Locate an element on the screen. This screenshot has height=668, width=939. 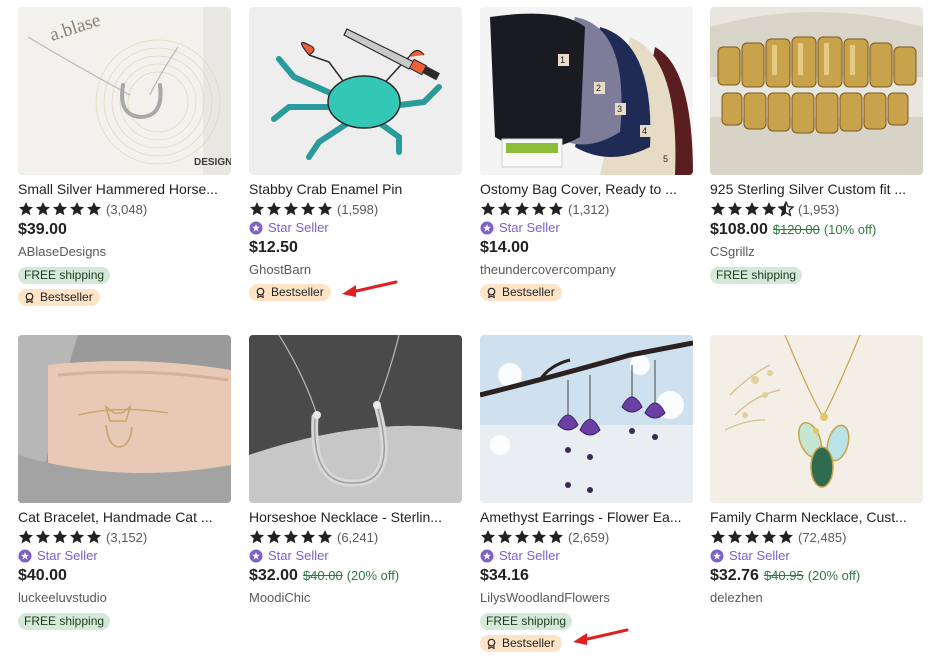
review-count: (72,485) is located at coordinates (822, 537).